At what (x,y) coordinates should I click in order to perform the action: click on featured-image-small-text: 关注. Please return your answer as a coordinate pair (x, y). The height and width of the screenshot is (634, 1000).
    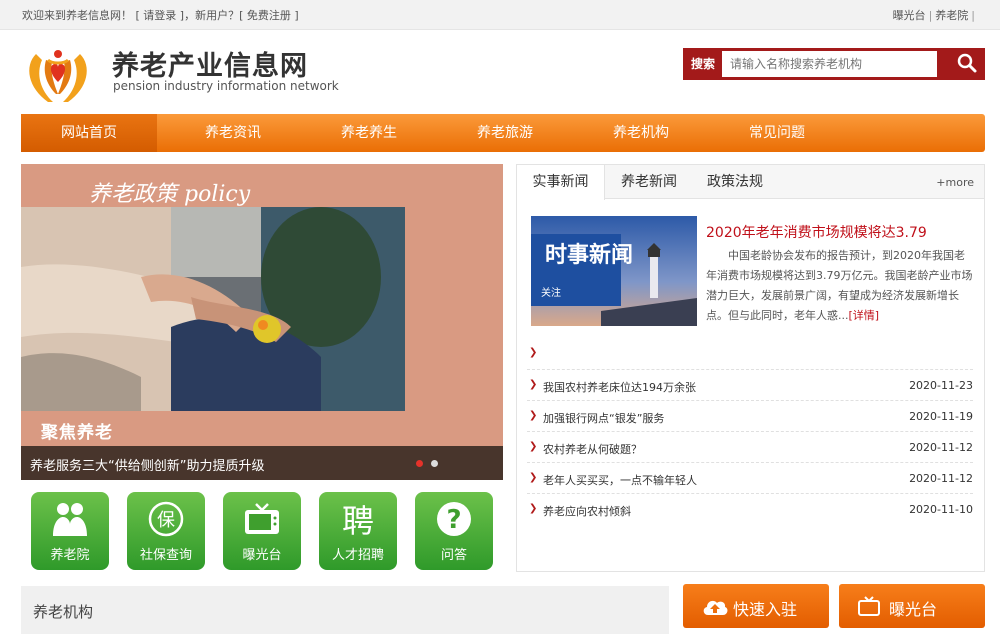
    Looking at the image, I should click on (551, 292).